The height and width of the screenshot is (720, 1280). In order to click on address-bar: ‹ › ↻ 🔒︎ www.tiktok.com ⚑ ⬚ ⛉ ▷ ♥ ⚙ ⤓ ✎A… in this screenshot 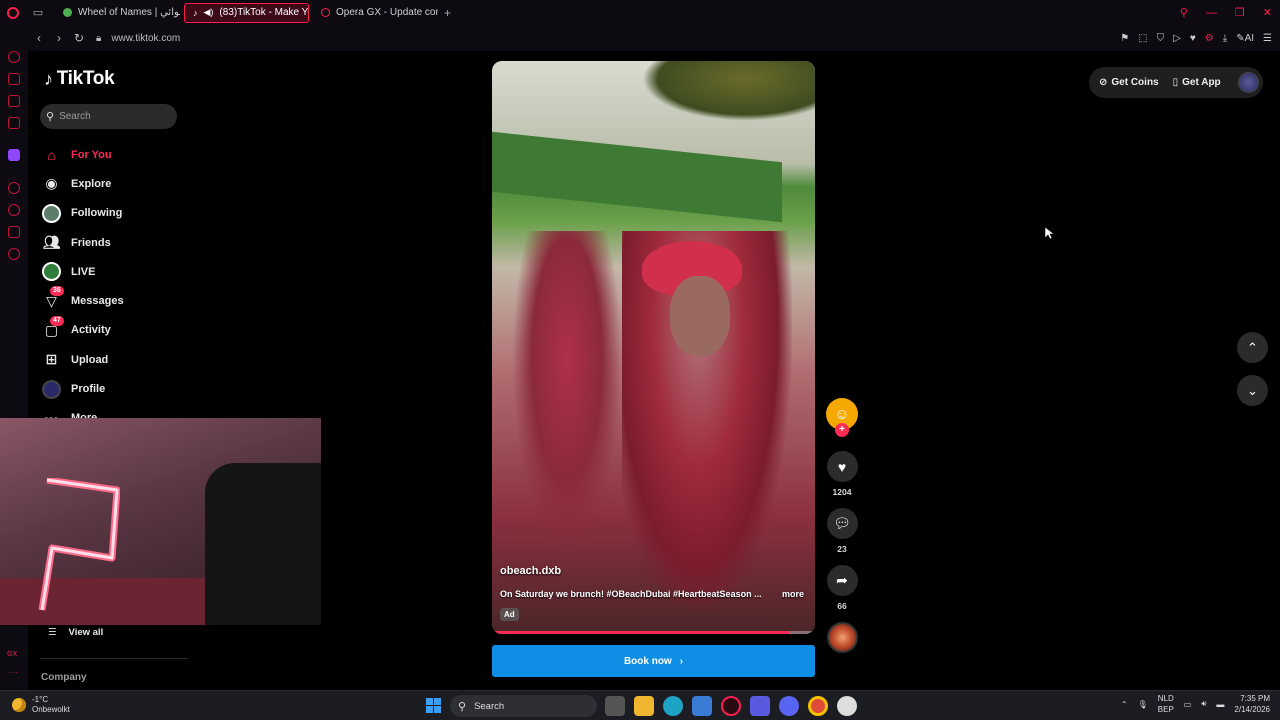, I will do `click(654, 38)`.